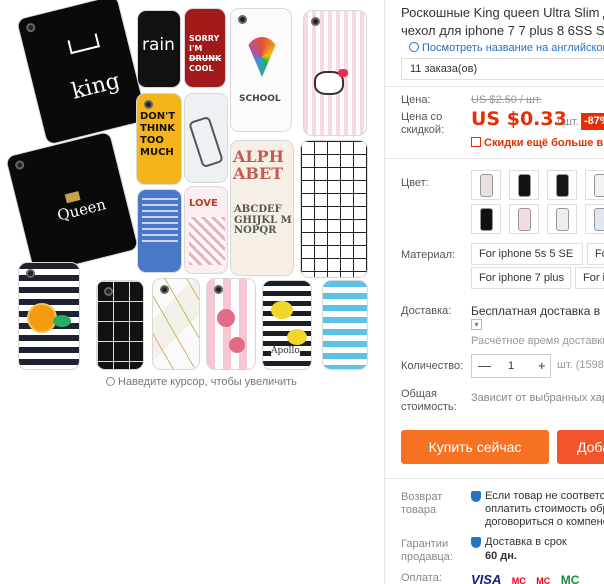 The height and width of the screenshot is (584, 604). Describe the element at coordinates (475, 447) in the screenshot. I see `buy-now-button: Купить сейчас` at that location.